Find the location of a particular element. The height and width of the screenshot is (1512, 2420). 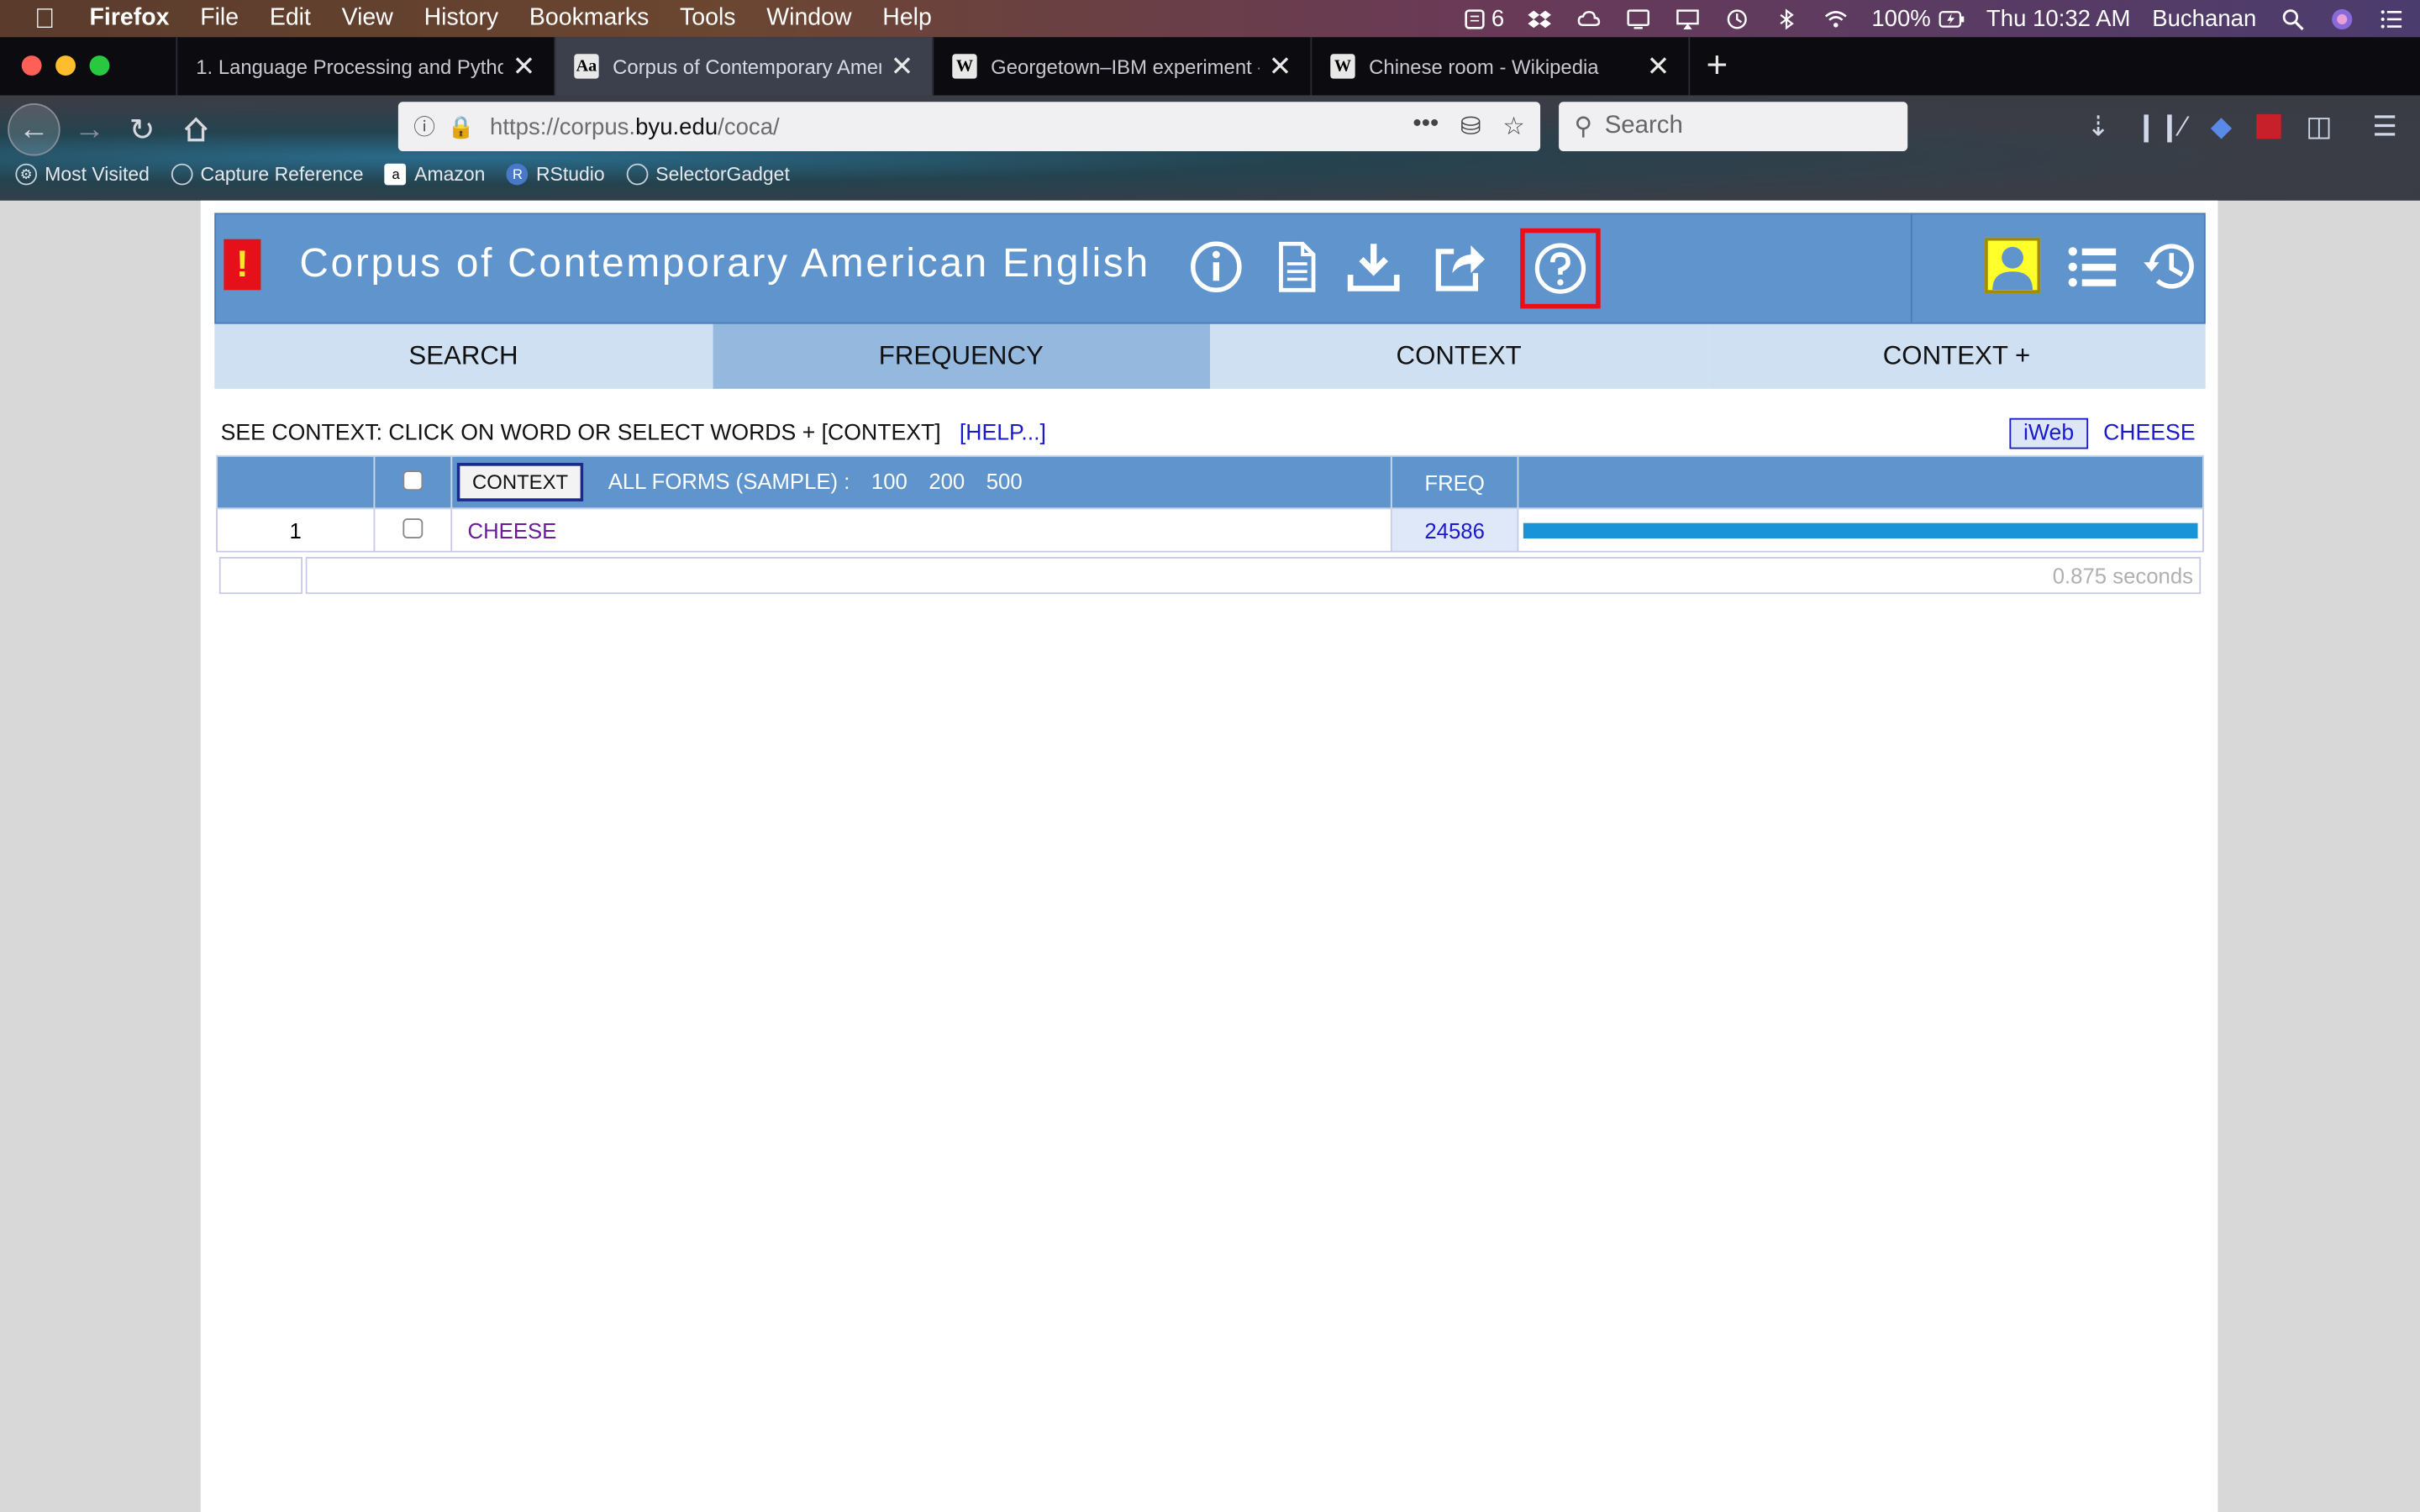

back-arrow-icon: ← is located at coordinates (34, 129).